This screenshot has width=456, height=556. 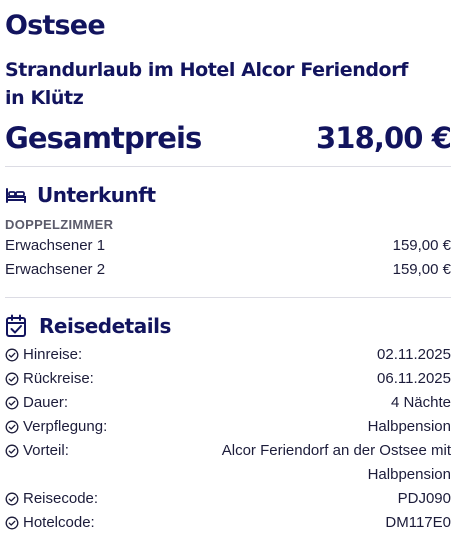 What do you see at coordinates (424, 498) in the screenshot?
I see `detail-value: PDJ090` at bounding box center [424, 498].